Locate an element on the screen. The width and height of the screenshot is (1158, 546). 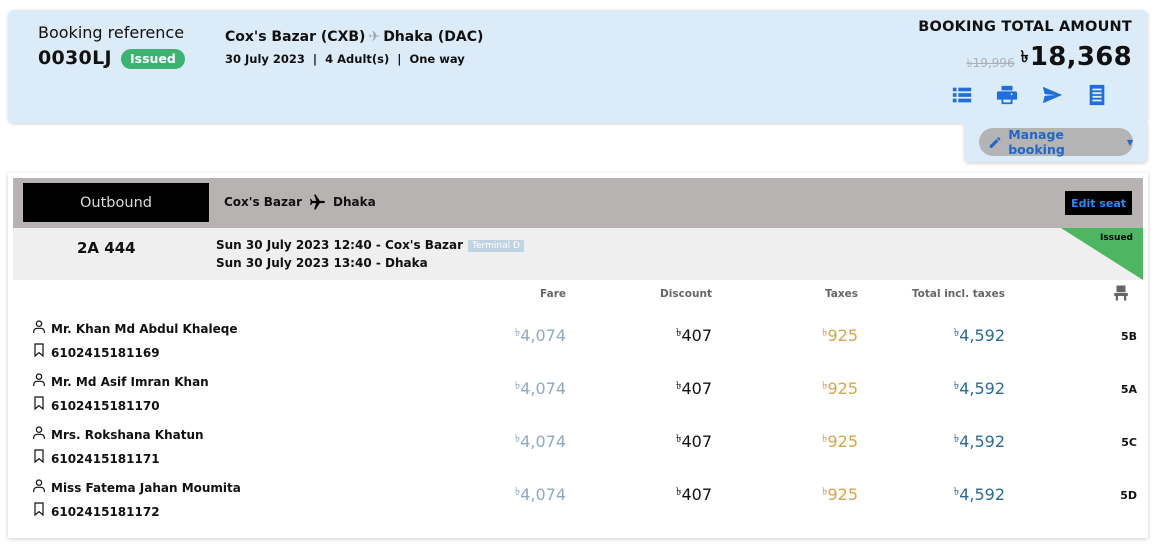
current-price-value: 18,368 is located at coordinates (1080, 57).